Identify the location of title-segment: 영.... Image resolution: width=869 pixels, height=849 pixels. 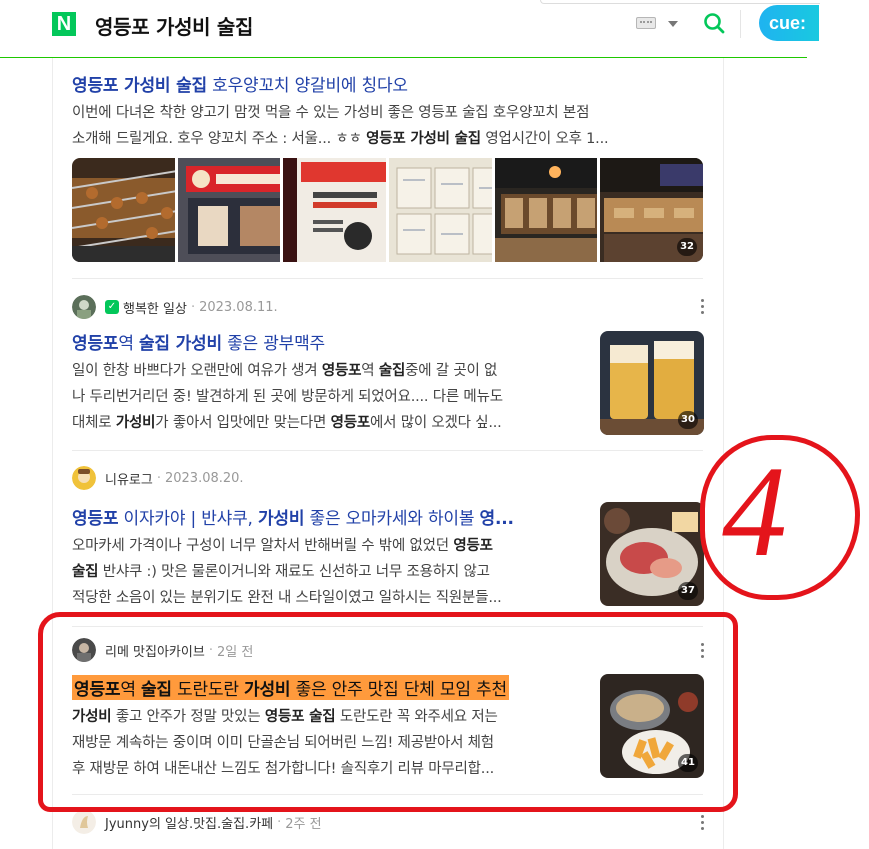
(497, 519).